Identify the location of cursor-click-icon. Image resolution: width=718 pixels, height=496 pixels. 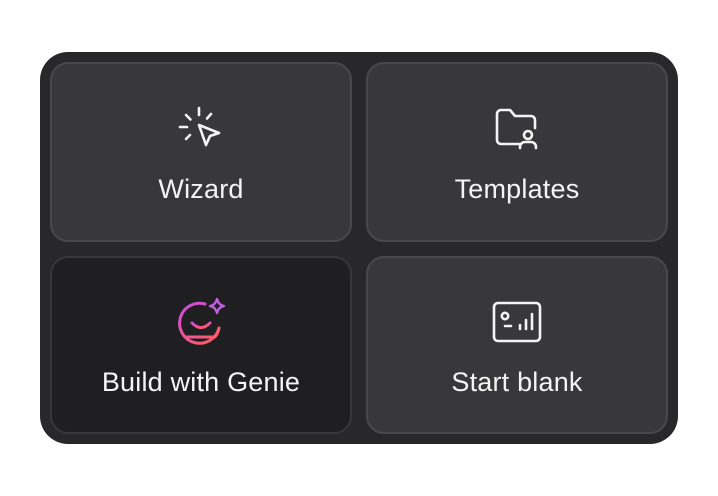
(201, 130).